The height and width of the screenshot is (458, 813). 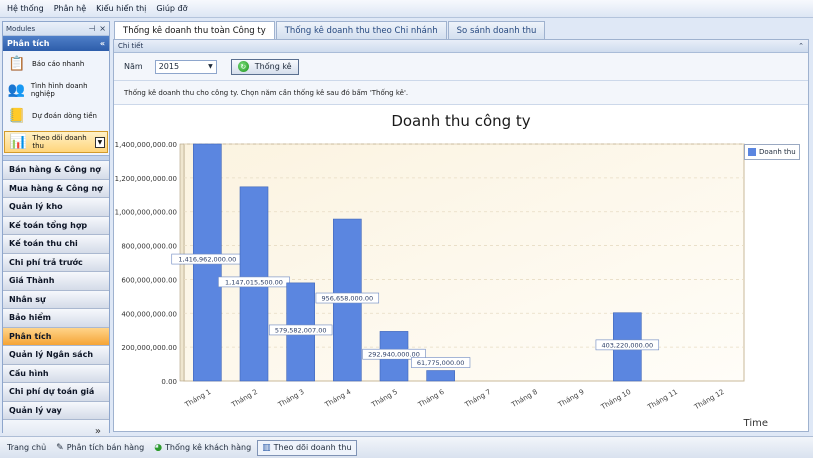 I want to click on menu-giup-do: Giúp đỡ, so click(x=171, y=8).